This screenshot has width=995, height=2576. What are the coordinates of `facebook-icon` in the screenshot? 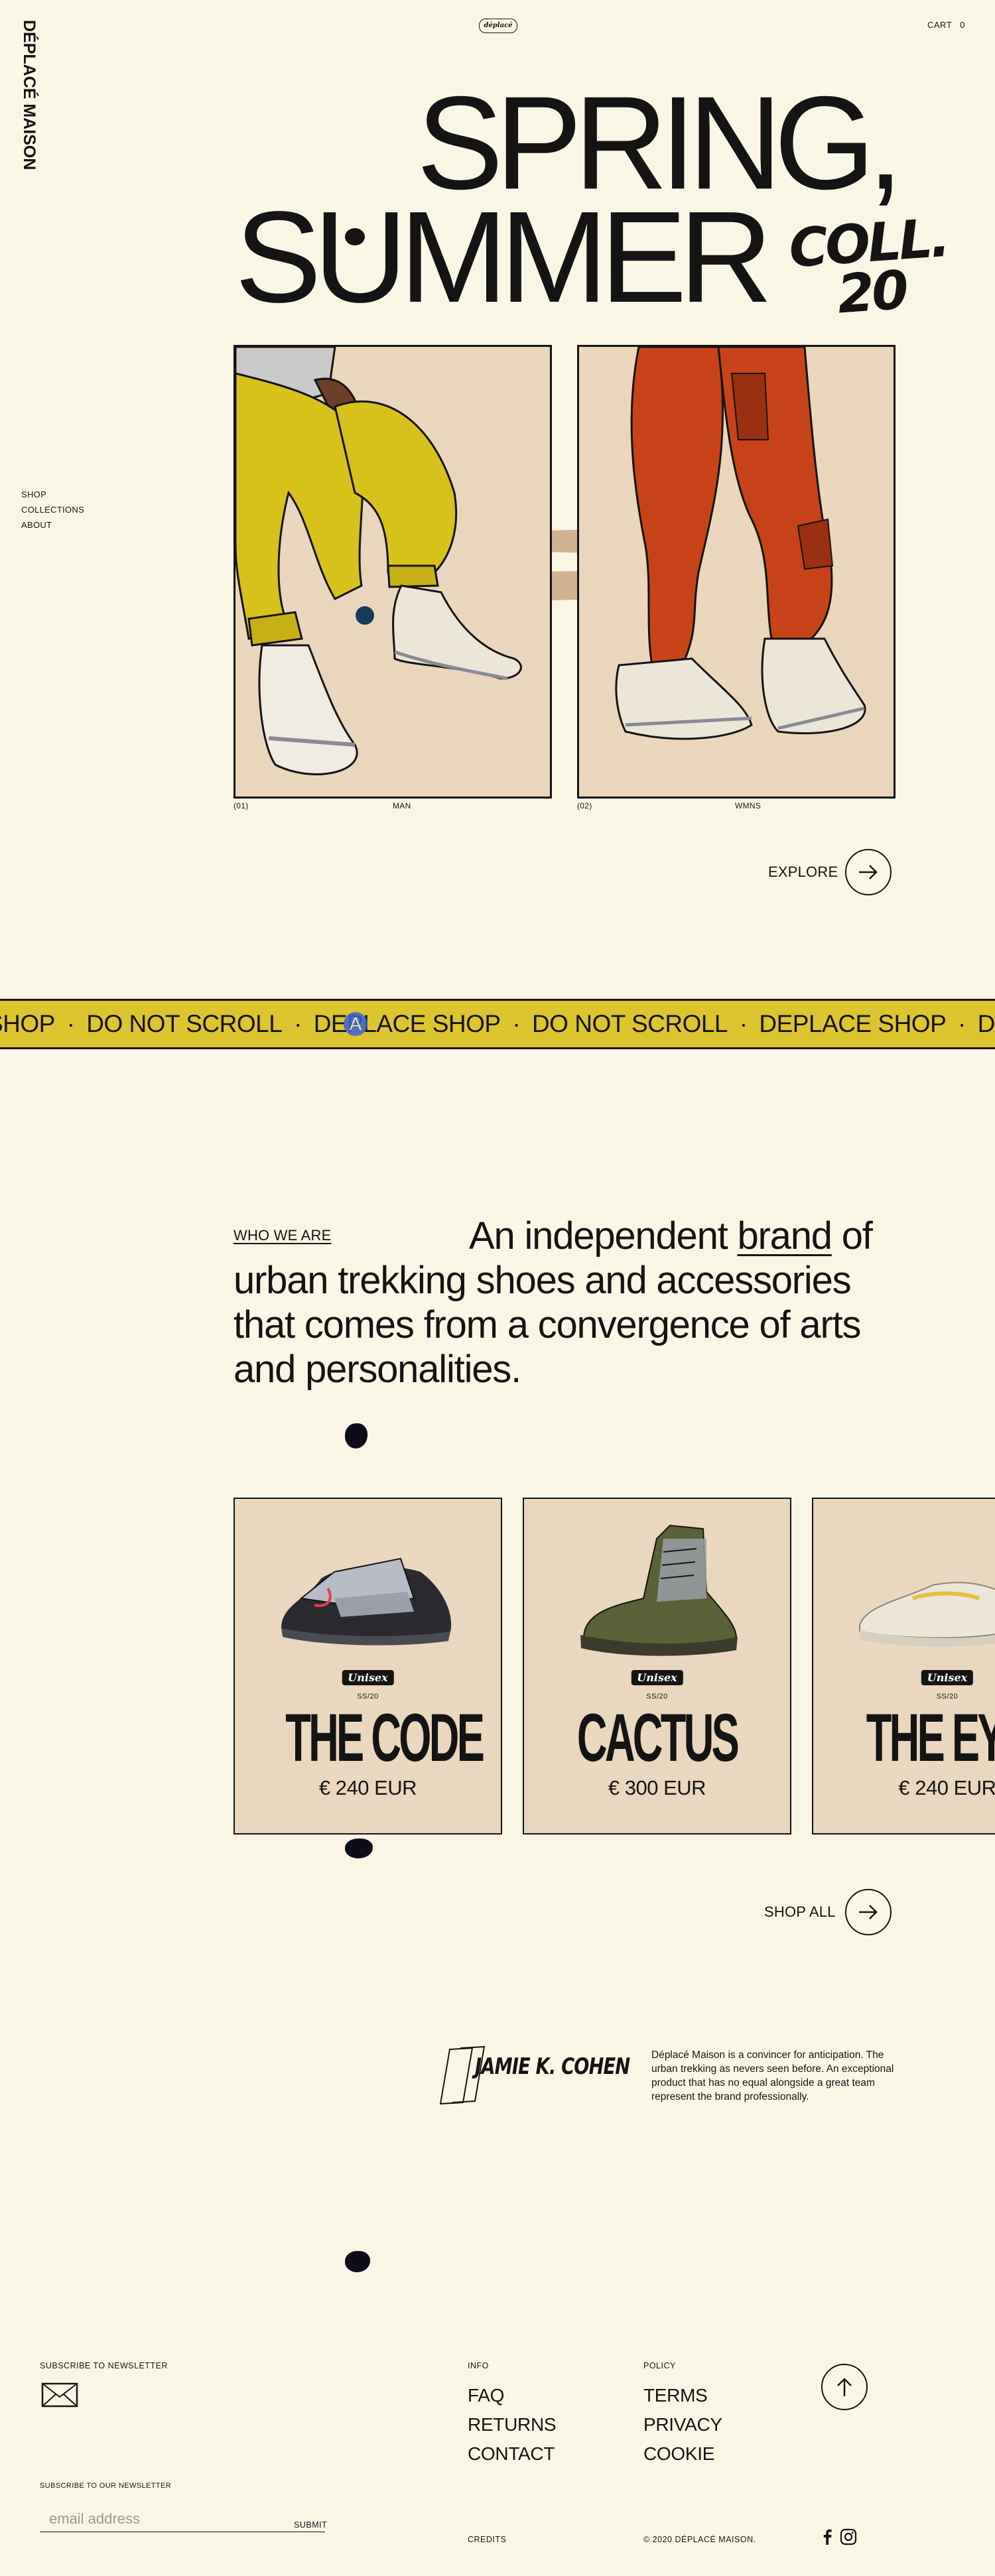 It's located at (827, 2537).